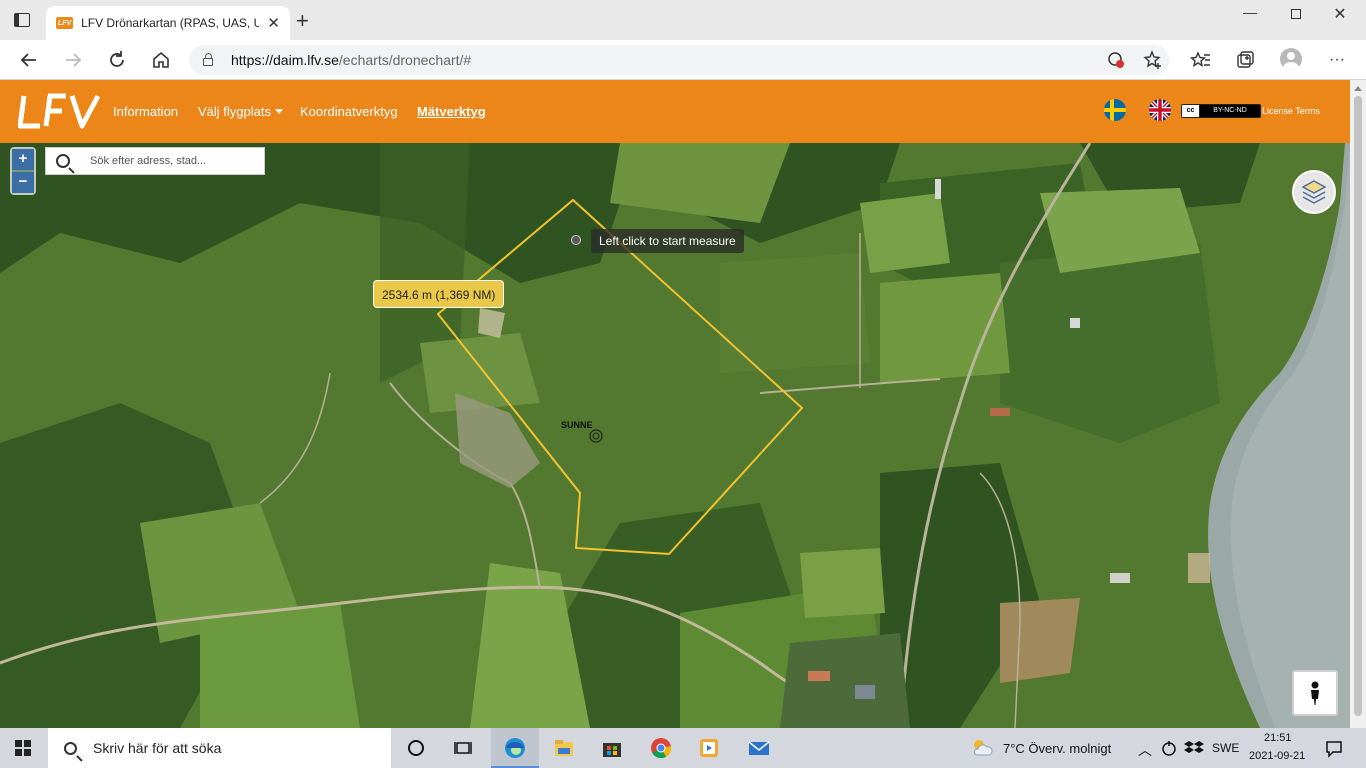 This screenshot has height=768, width=1366. What do you see at coordinates (982, 748) in the screenshot?
I see `weather-icon` at bounding box center [982, 748].